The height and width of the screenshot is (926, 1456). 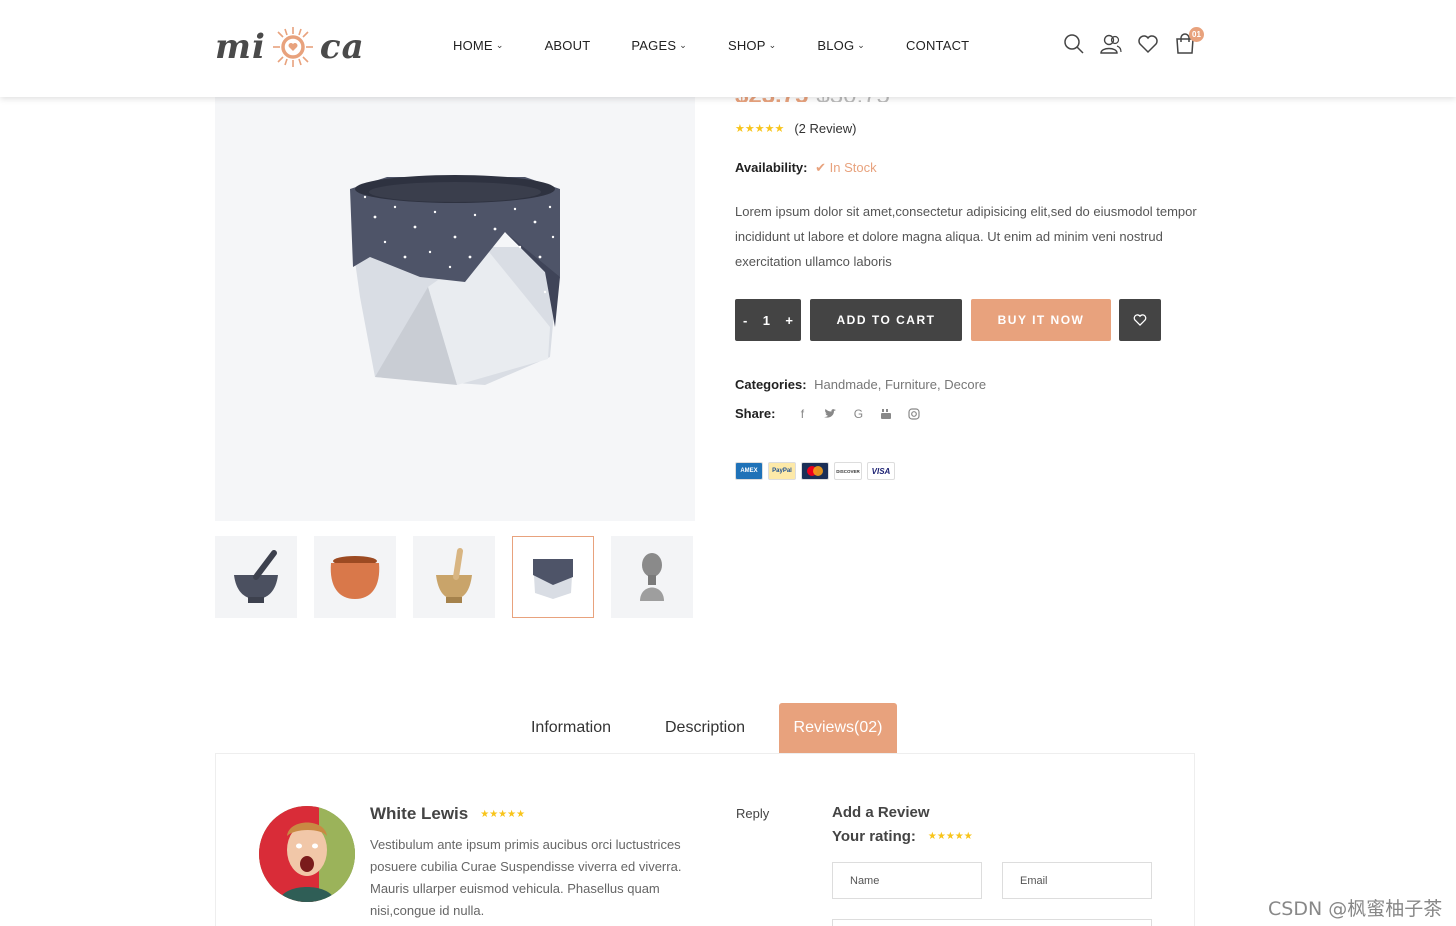 What do you see at coordinates (907, 880) in the screenshot?
I see `name-field` at bounding box center [907, 880].